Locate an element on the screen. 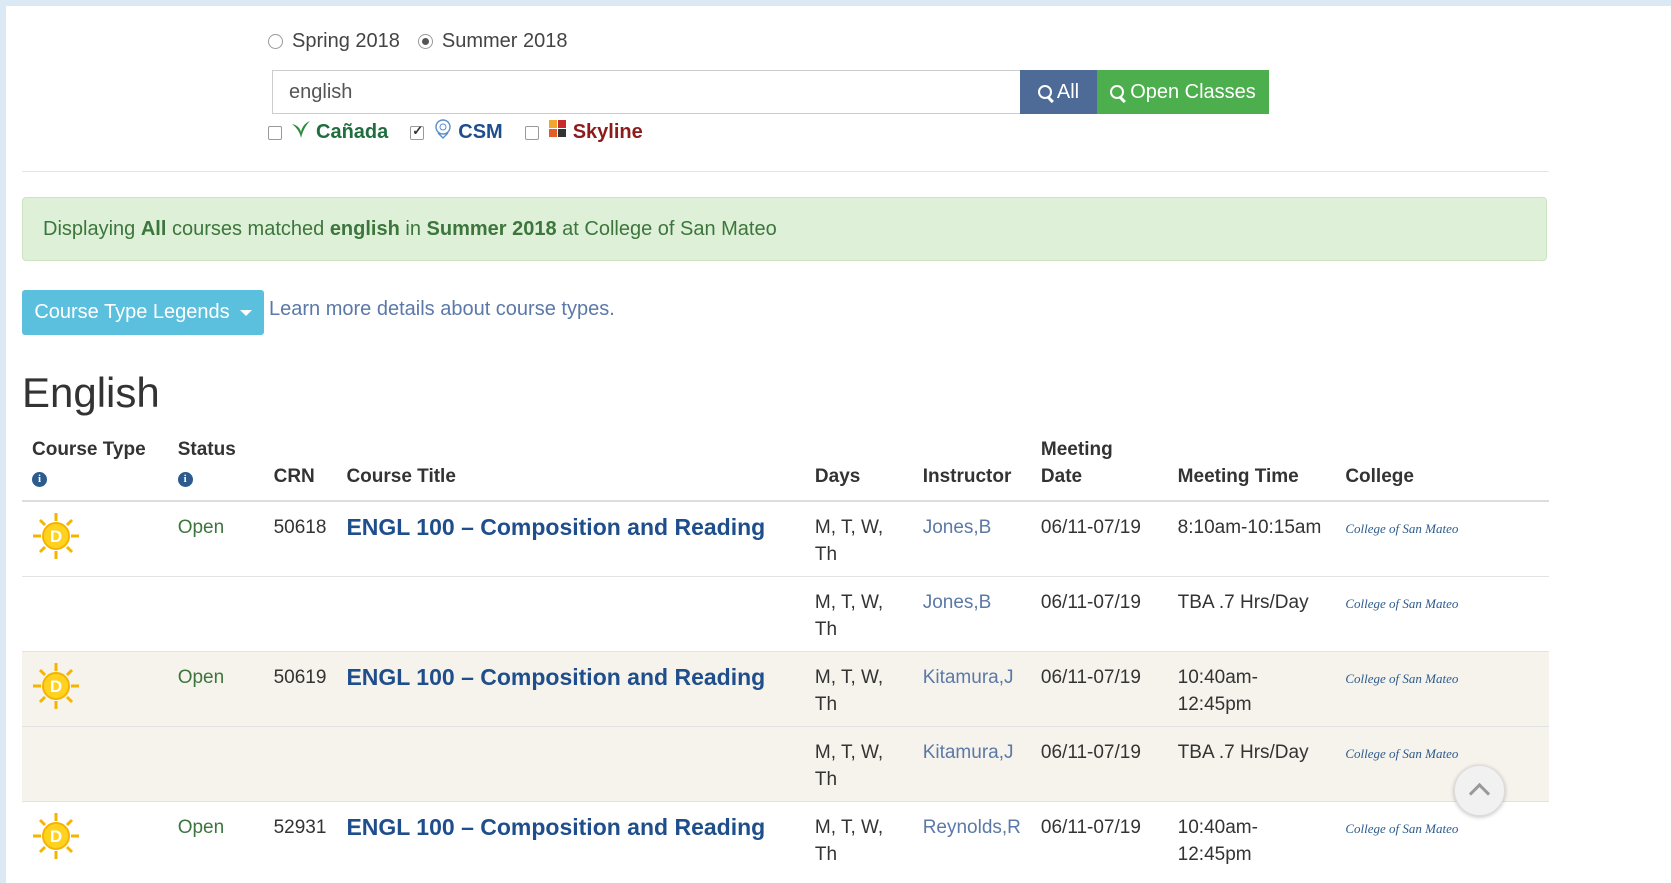 Image resolution: width=1671 pixels, height=883 pixels. college-filter: Cañada CSM Skyline is located at coordinates (466, 131).